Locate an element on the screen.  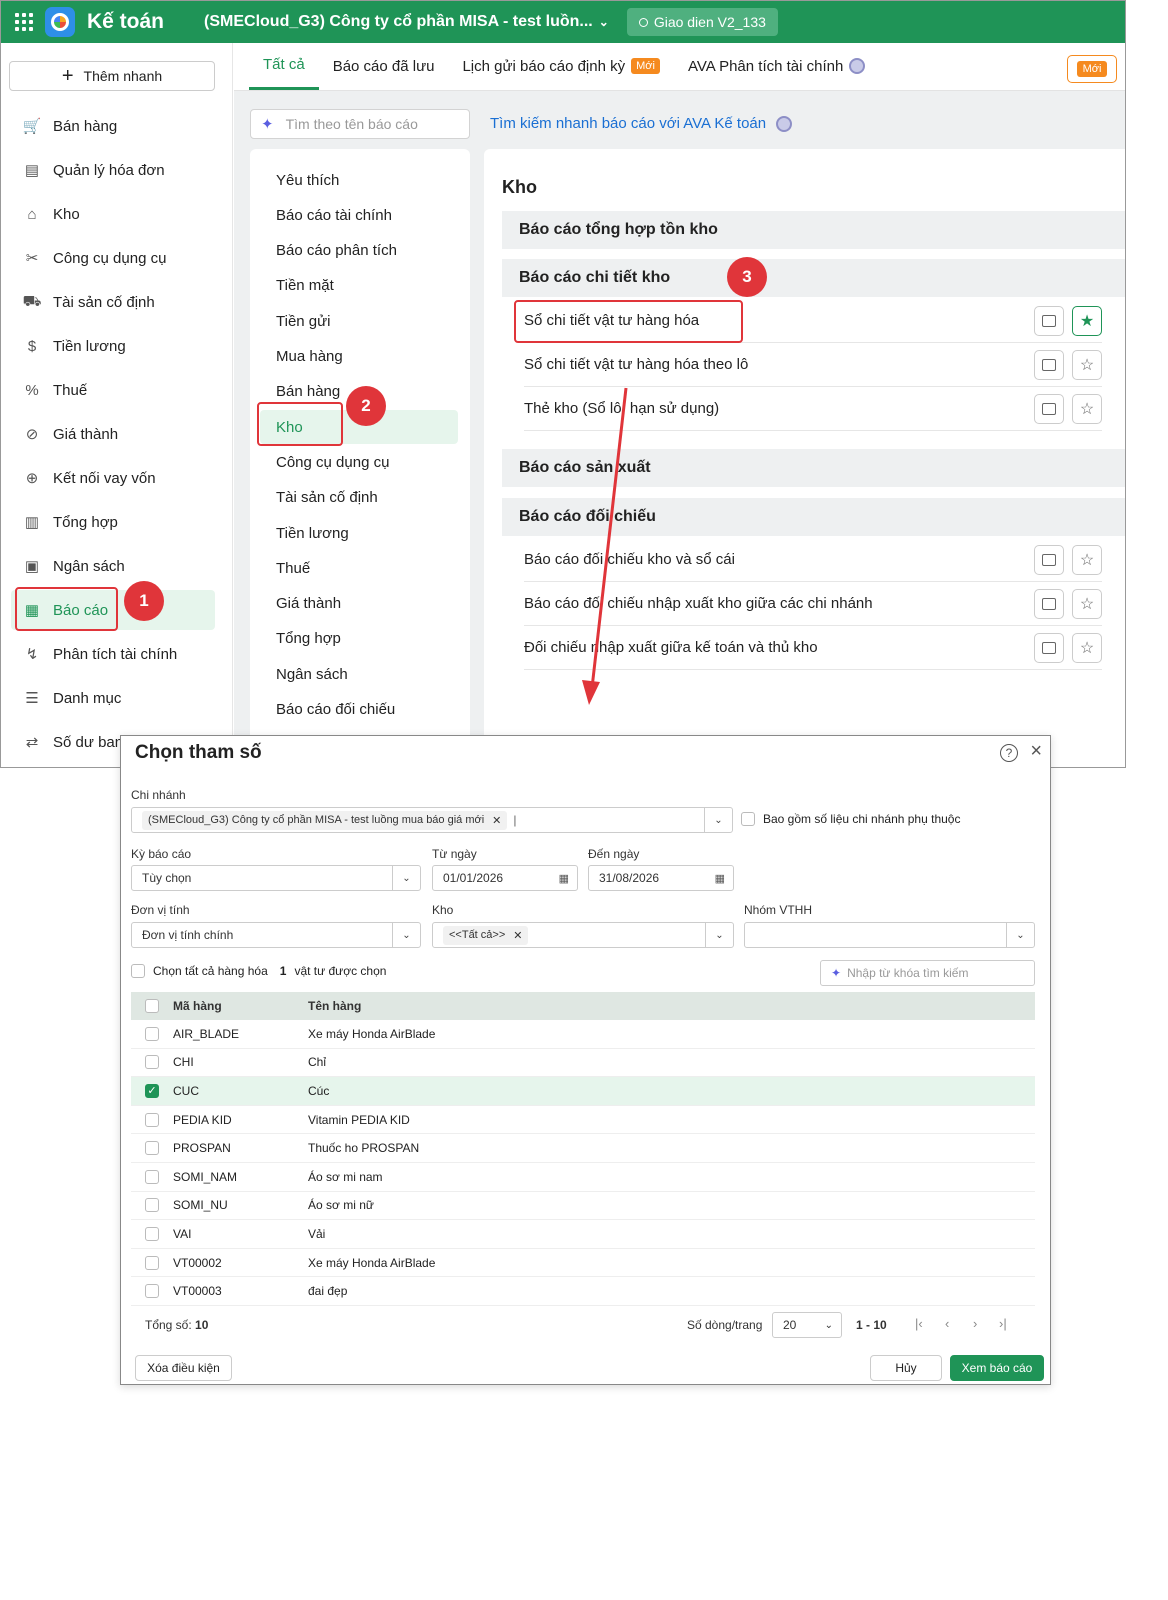
row-checkbox: ✓ is located at coordinates (152, 1090).